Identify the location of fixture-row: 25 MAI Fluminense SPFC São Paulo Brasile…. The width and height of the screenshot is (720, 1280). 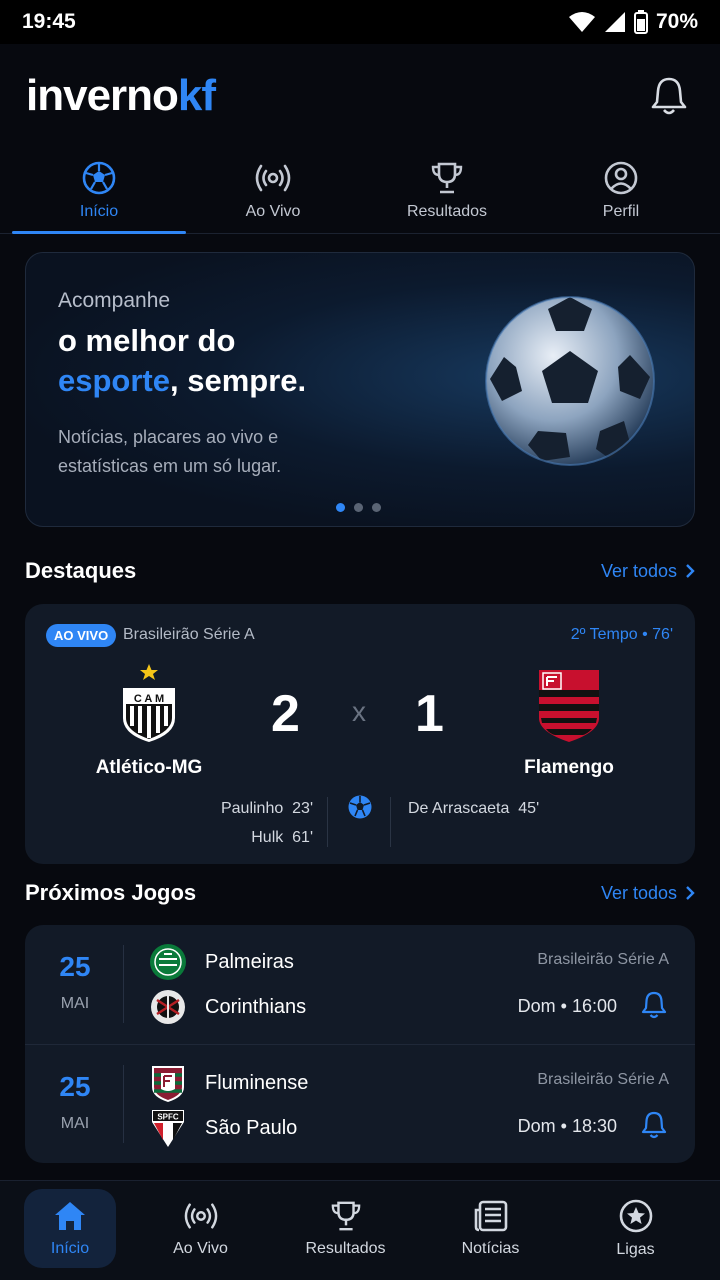
(360, 1103).